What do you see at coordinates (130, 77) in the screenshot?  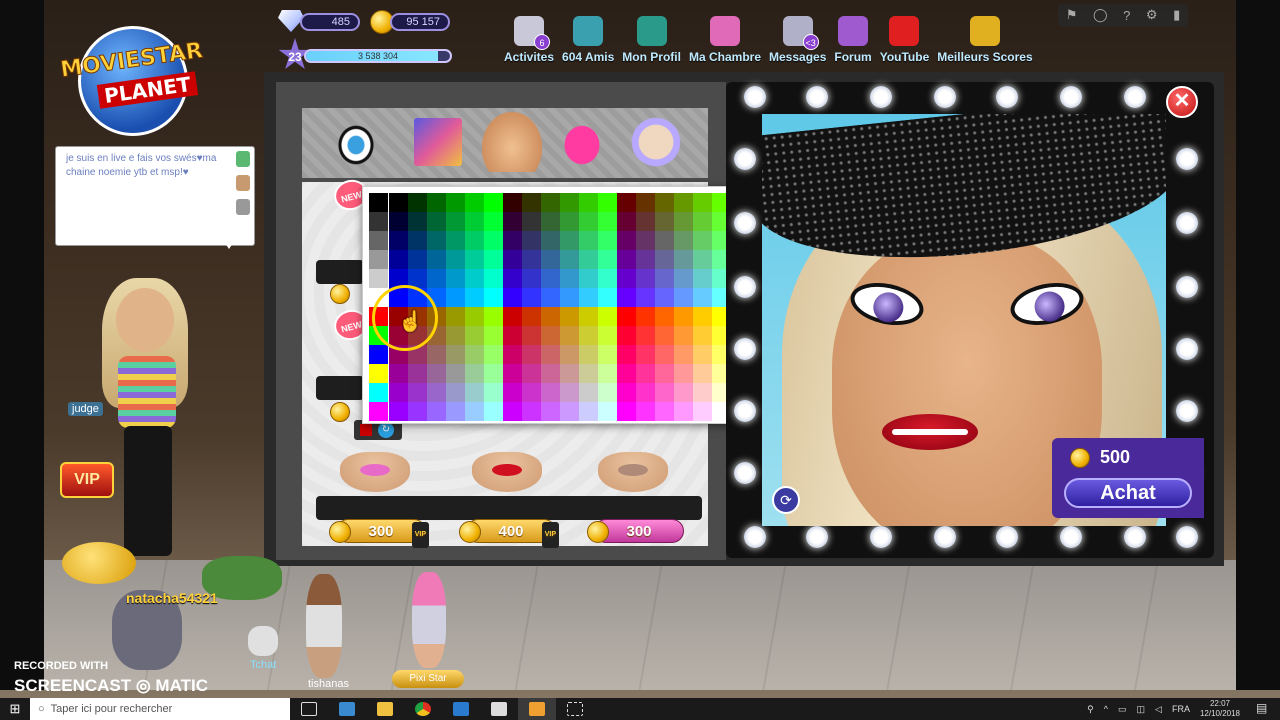 I see `moviestarplanet-logo: MOVIESTAR PLANET` at bounding box center [130, 77].